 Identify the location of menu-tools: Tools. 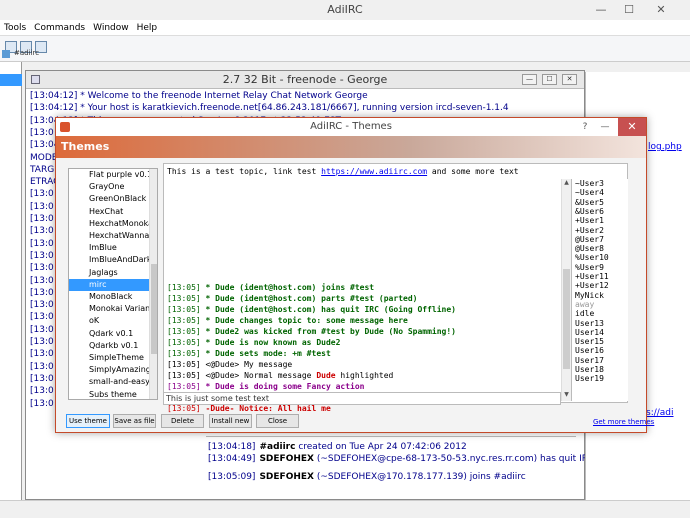
(15, 28).